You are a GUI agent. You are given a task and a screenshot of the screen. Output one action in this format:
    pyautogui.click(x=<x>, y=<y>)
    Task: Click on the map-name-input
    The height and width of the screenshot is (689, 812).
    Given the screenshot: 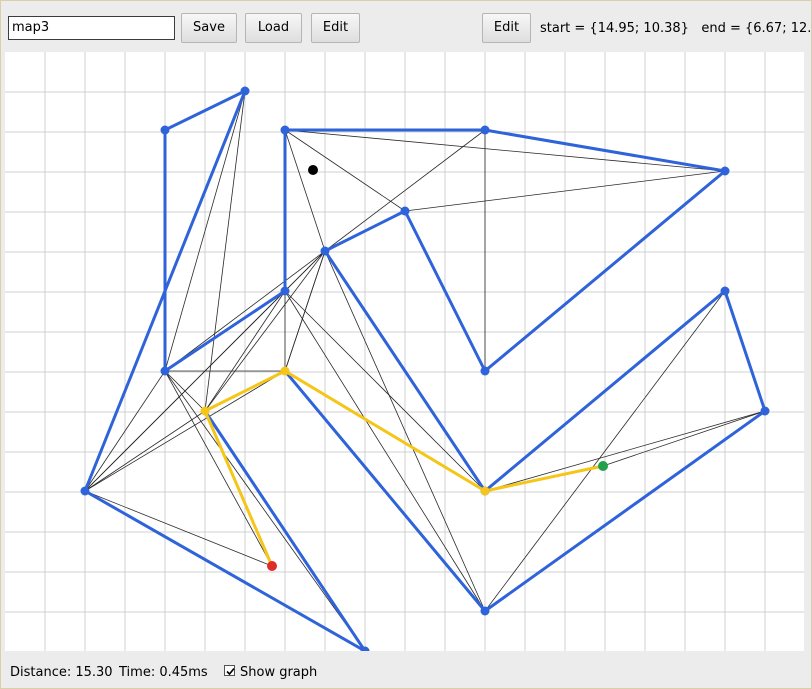 What is the action you would take?
    pyautogui.click(x=91, y=28)
    